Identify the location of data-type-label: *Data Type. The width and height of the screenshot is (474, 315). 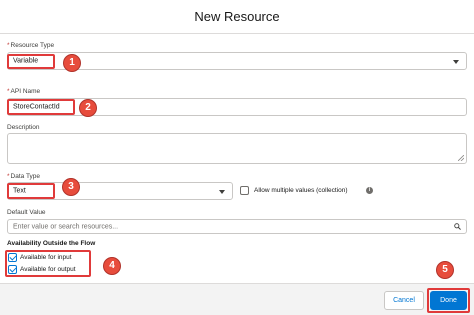
(24, 176).